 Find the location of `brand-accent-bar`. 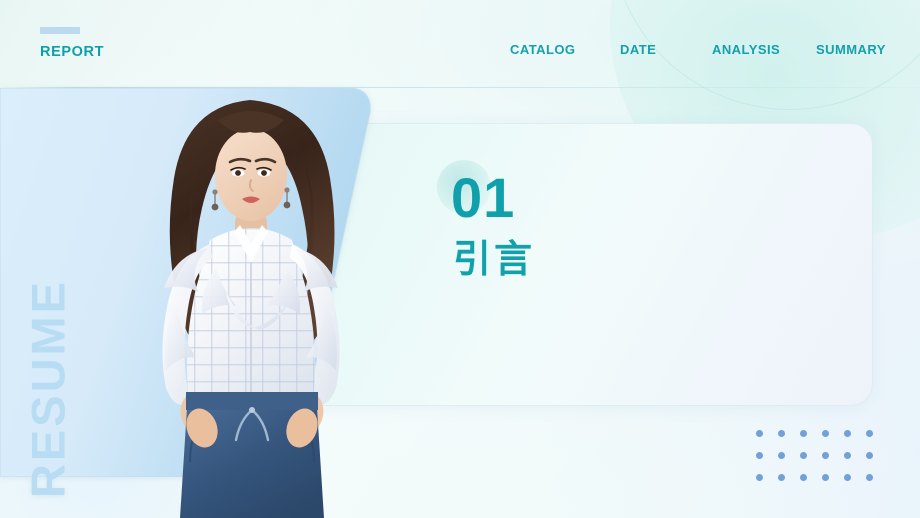

brand-accent-bar is located at coordinates (60, 30).